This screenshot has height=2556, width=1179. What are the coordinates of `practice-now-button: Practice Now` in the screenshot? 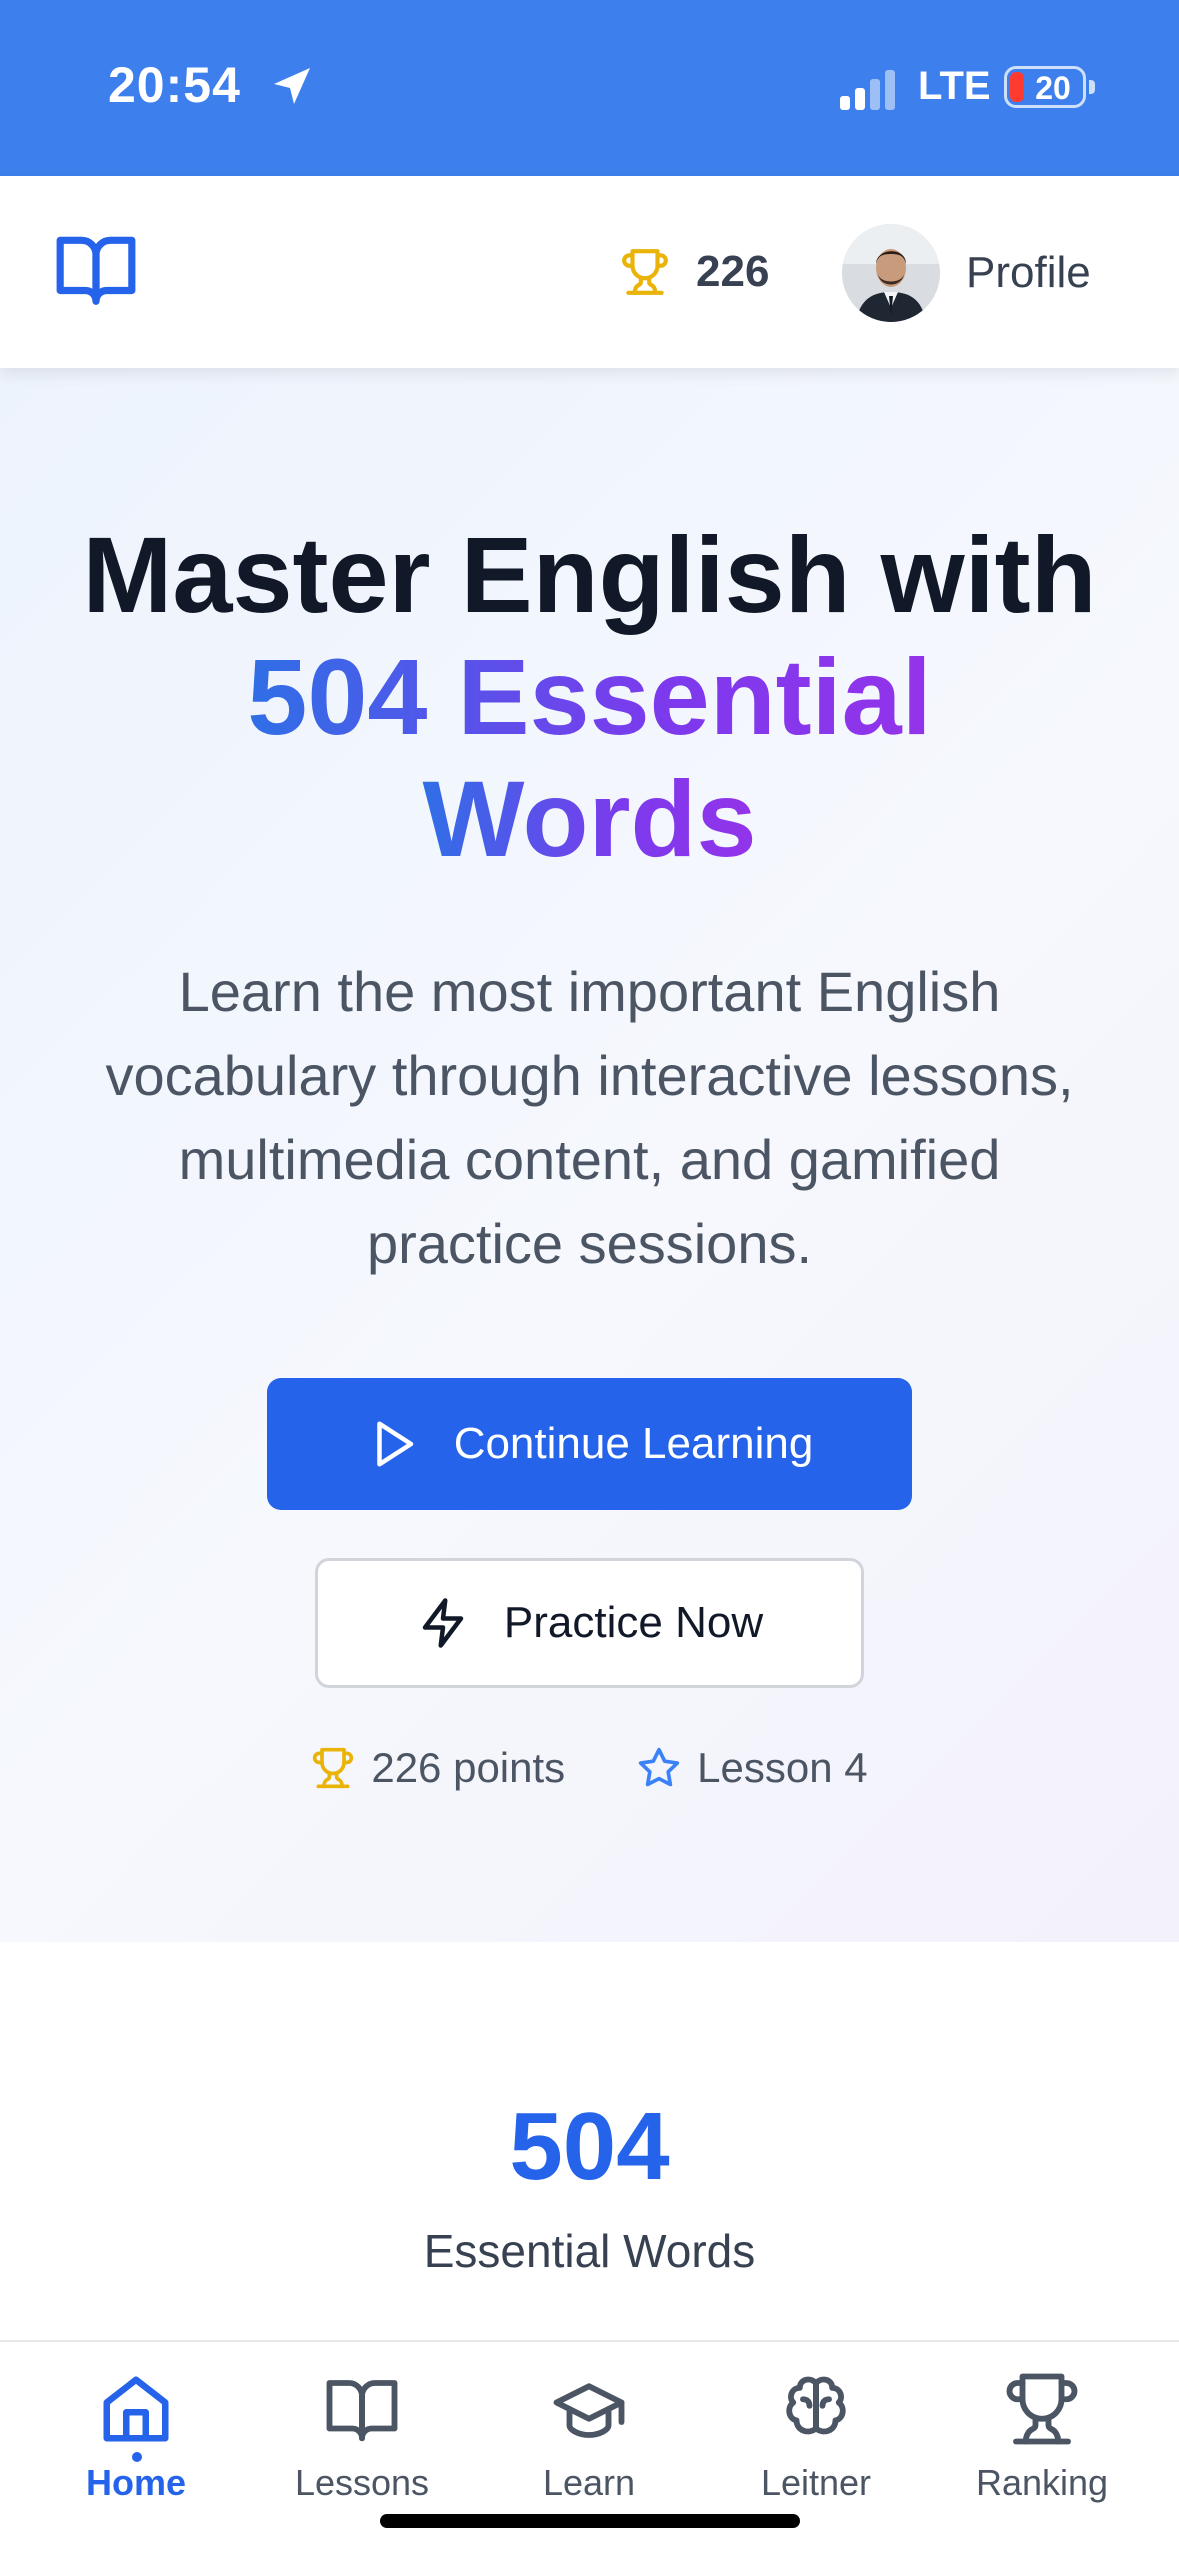 It's located at (589, 1623).